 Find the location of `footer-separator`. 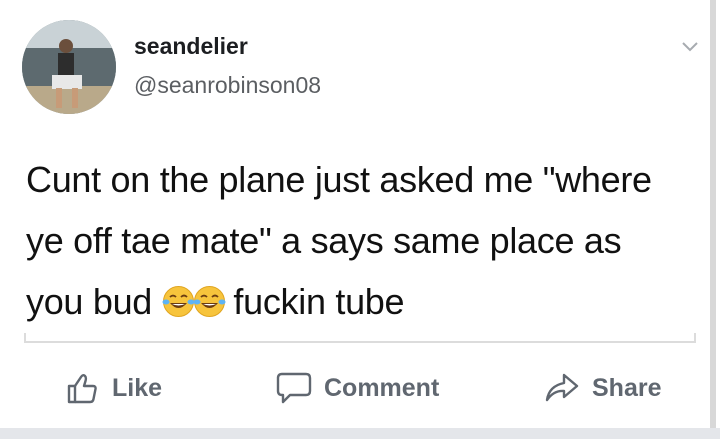

footer-separator is located at coordinates (360, 433).